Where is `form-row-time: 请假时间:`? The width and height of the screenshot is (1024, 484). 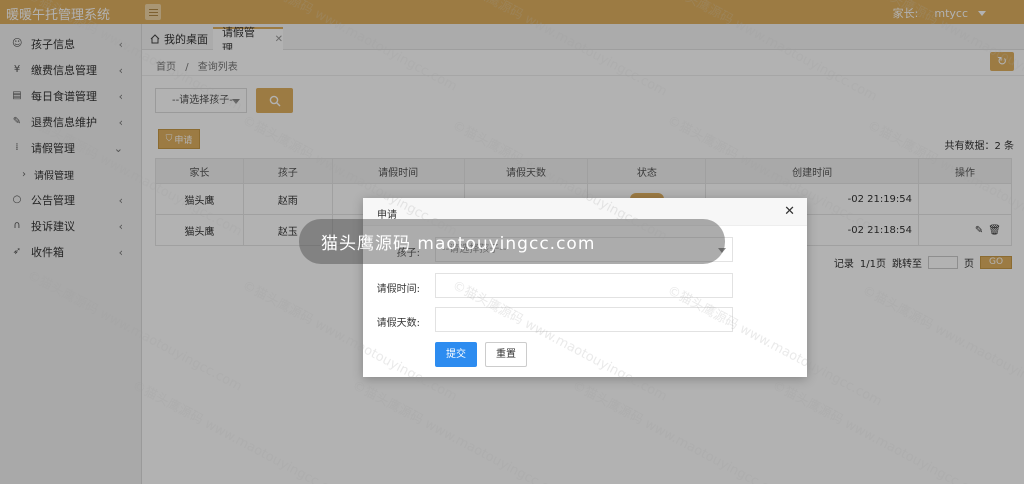 form-row-time: 请假时间: is located at coordinates (585, 285).